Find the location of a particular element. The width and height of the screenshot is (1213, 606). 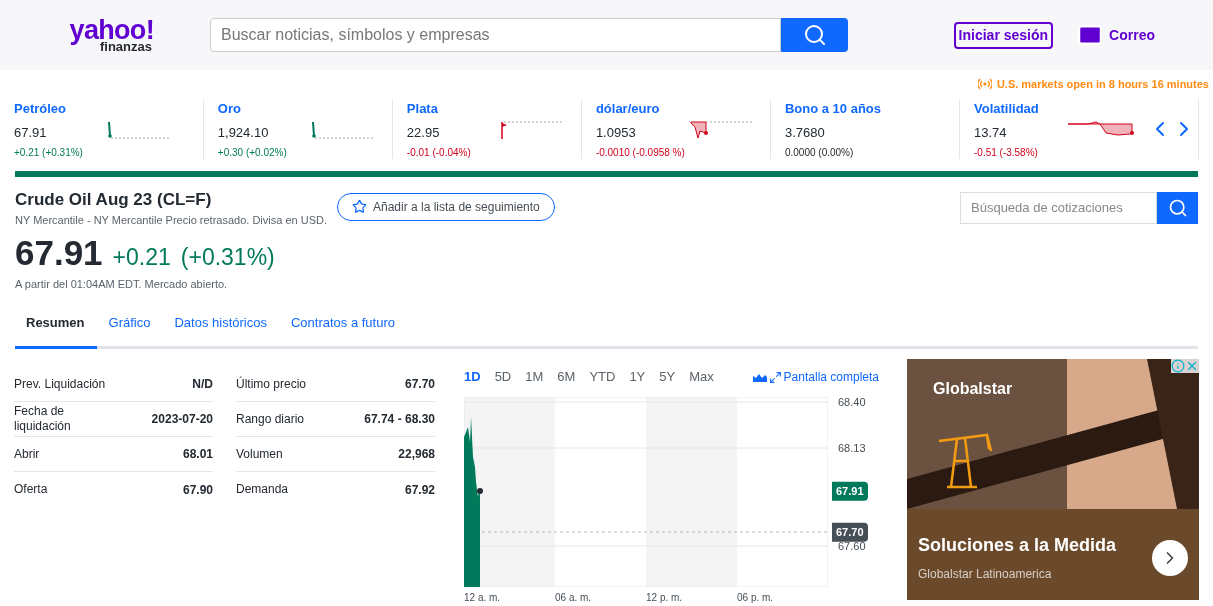

ticker-price: 67.91 is located at coordinates (31, 133).